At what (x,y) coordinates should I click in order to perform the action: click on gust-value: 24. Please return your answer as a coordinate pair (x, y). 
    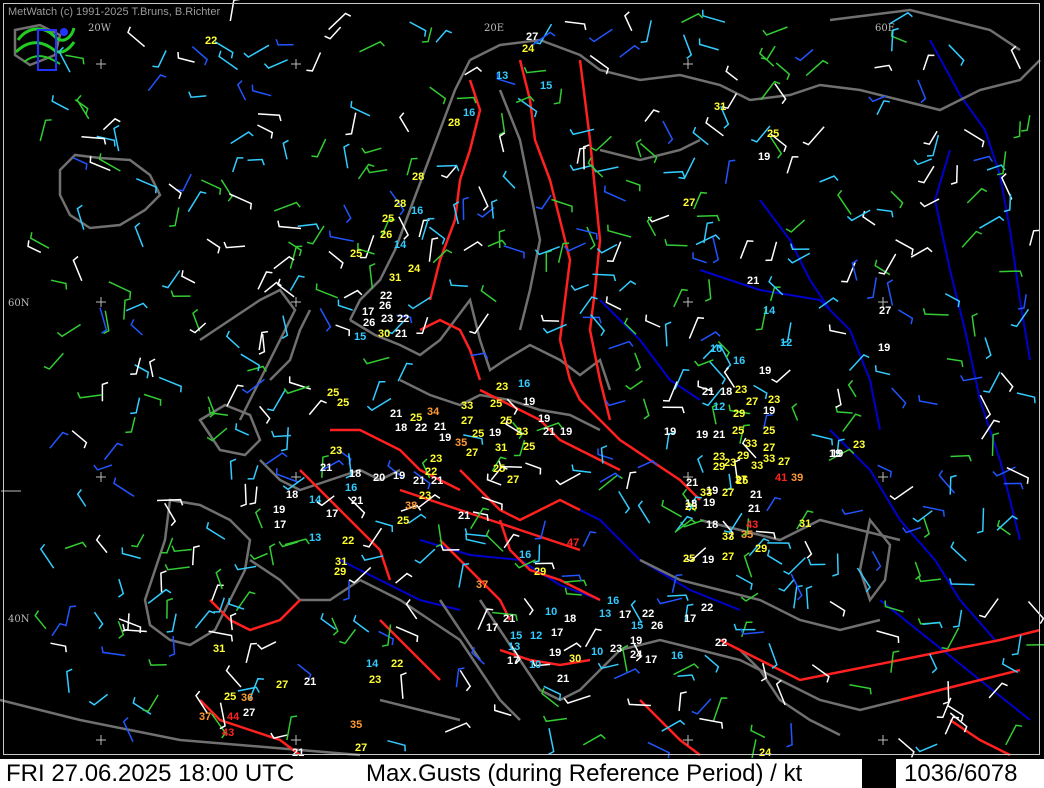
    Looking at the image, I should click on (528, 49).